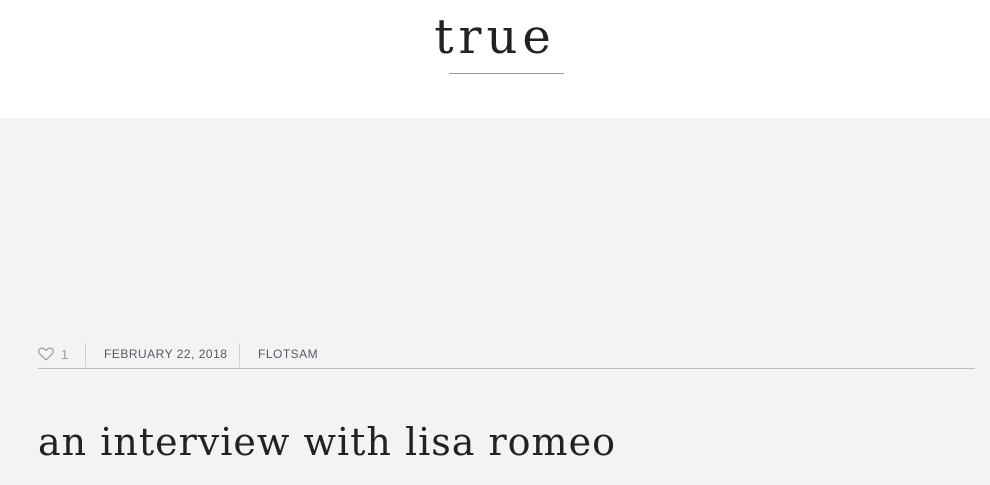  I want to click on post-meta-bar: 1 FEBRUARY 22, 2018 FLOTSAM, so click(506, 355).